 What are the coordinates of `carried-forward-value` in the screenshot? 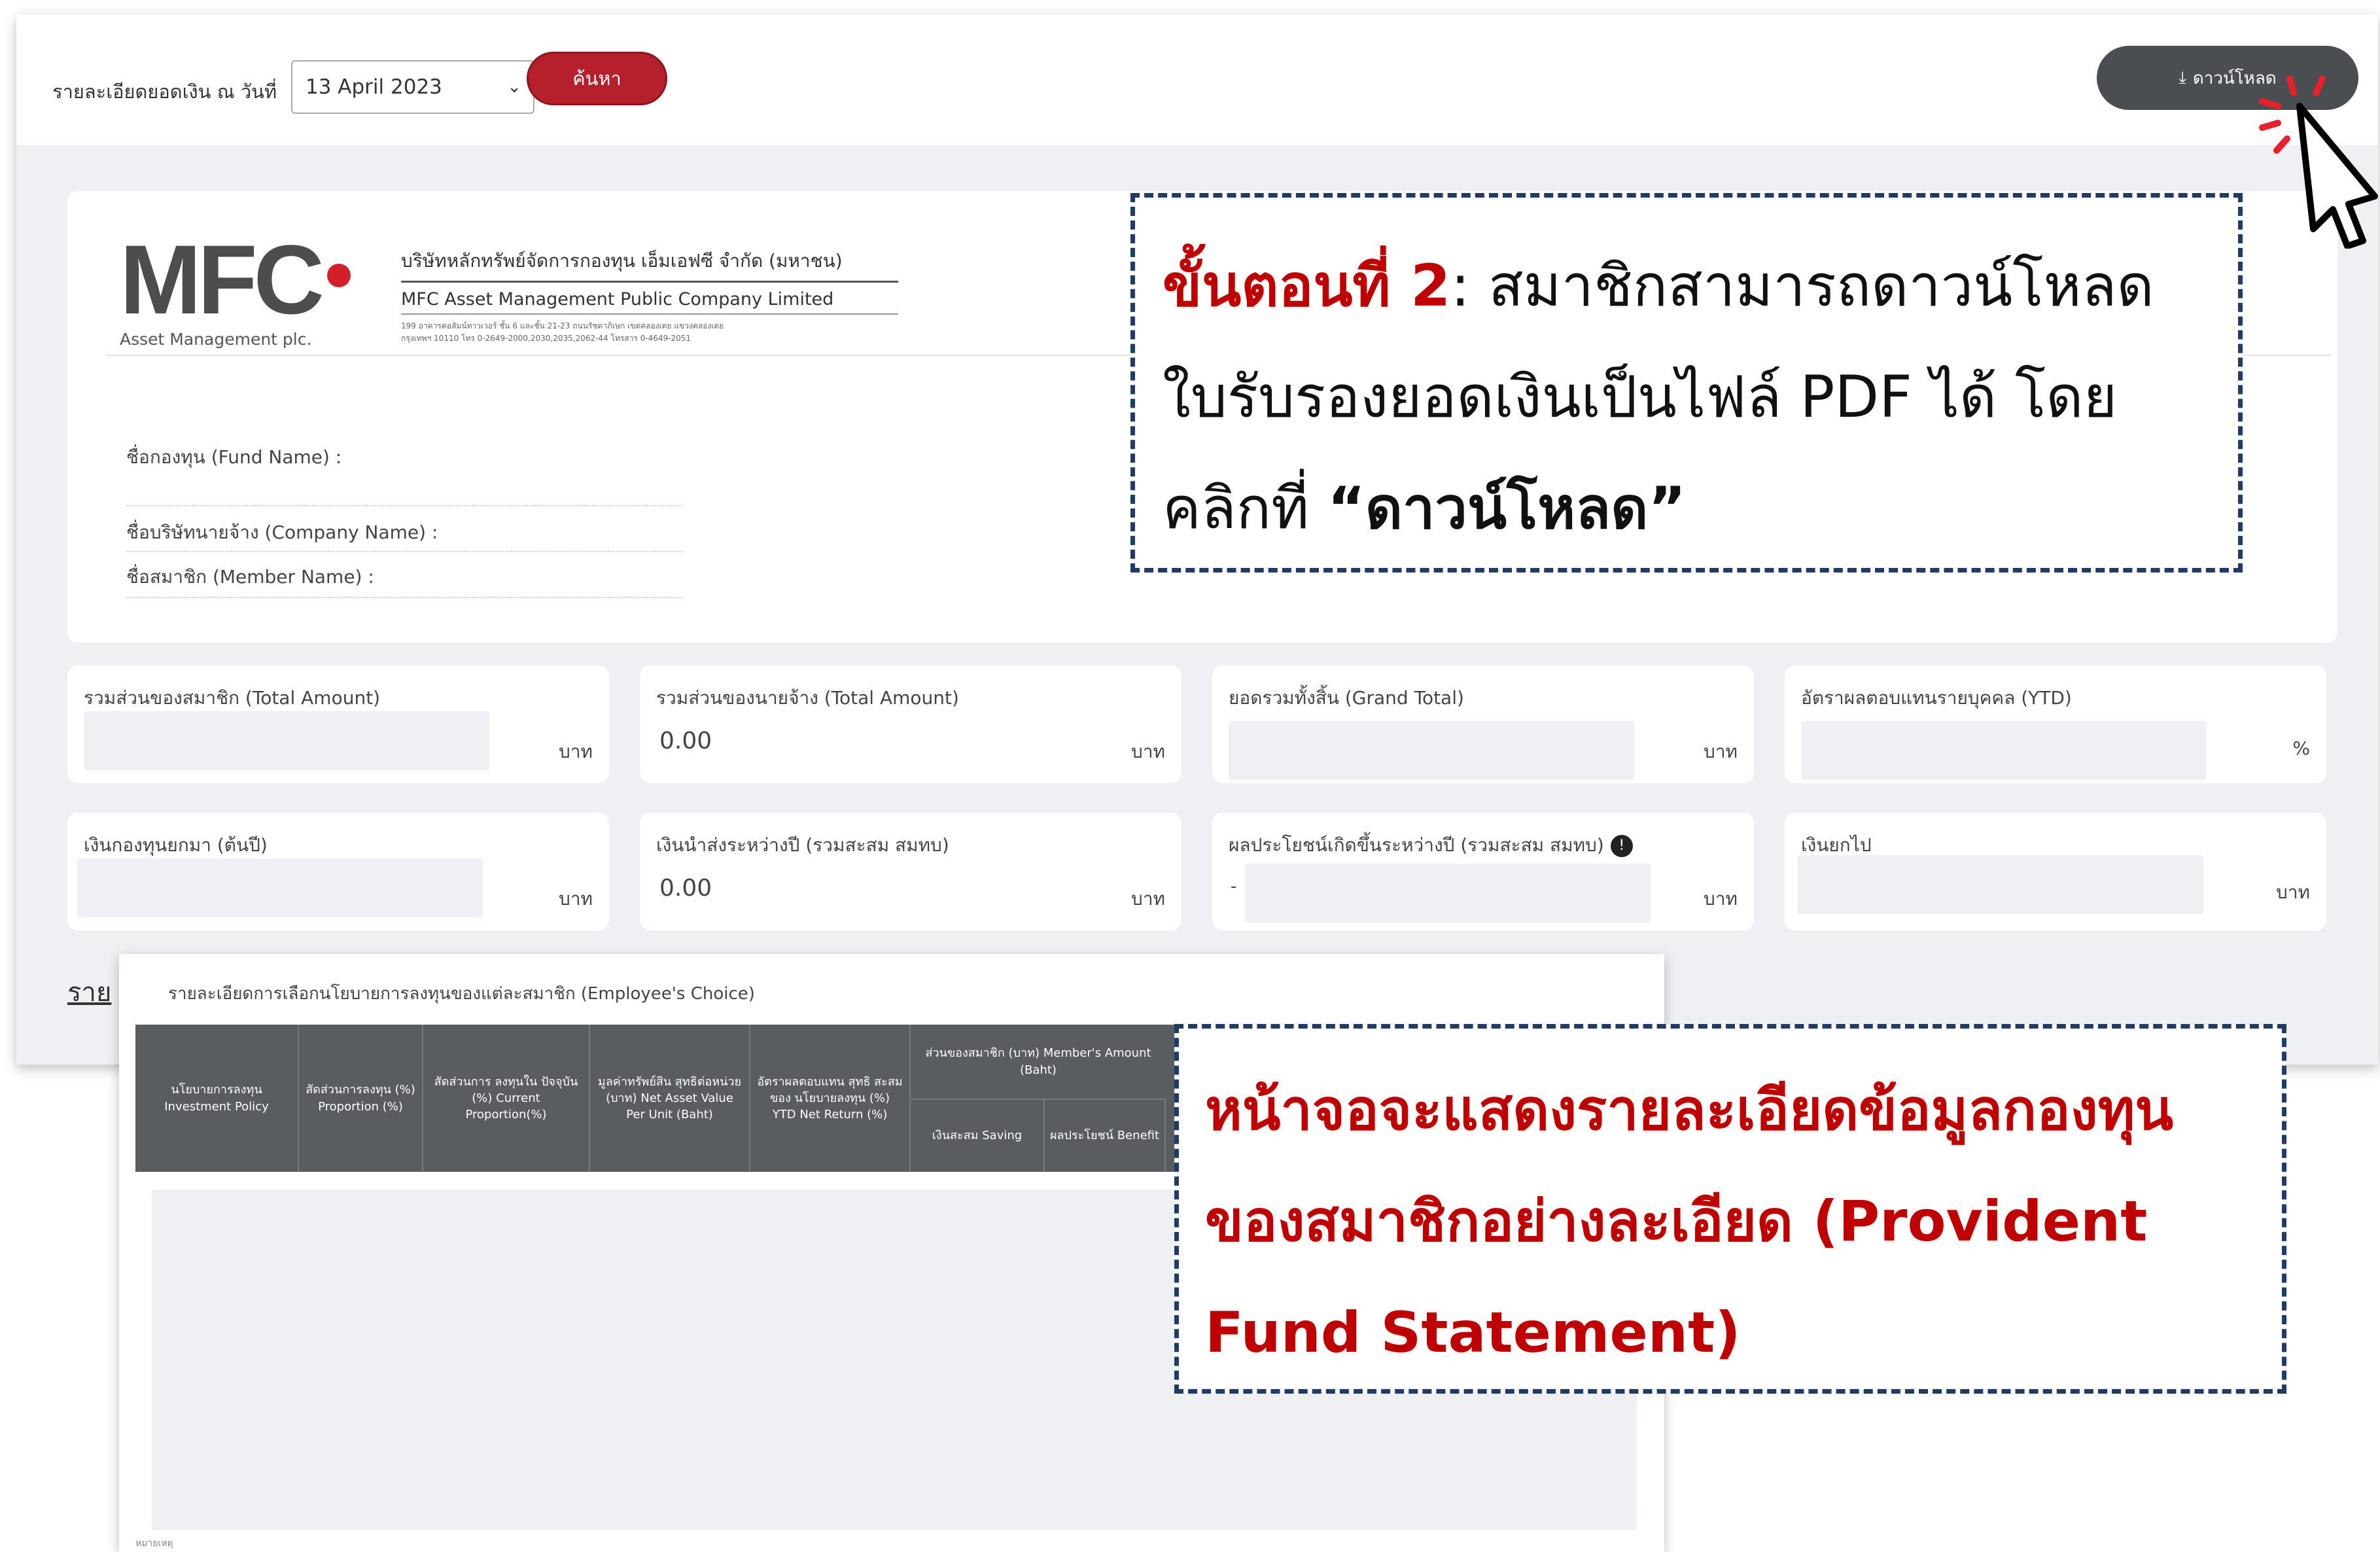 It's located at (2000, 884).